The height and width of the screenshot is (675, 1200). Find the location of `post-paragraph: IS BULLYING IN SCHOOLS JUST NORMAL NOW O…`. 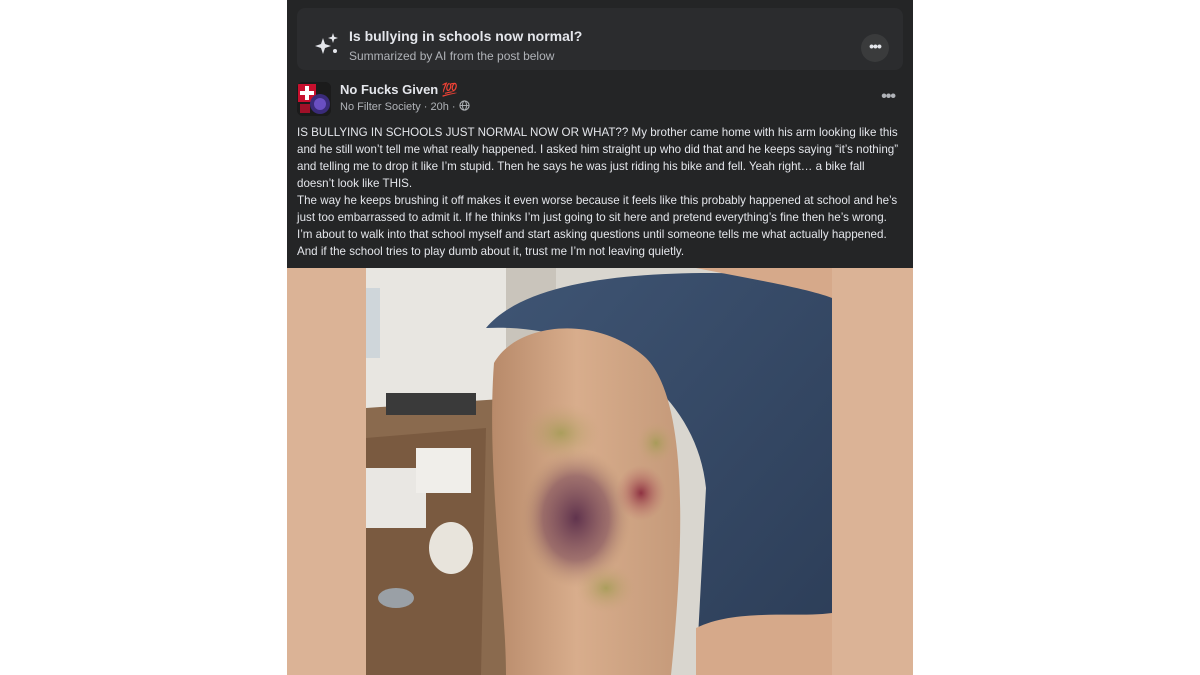

post-paragraph: IS BULLYING IN SCHOOLS JUST NORMAL NOW O… is located at coordinates (598, 158).